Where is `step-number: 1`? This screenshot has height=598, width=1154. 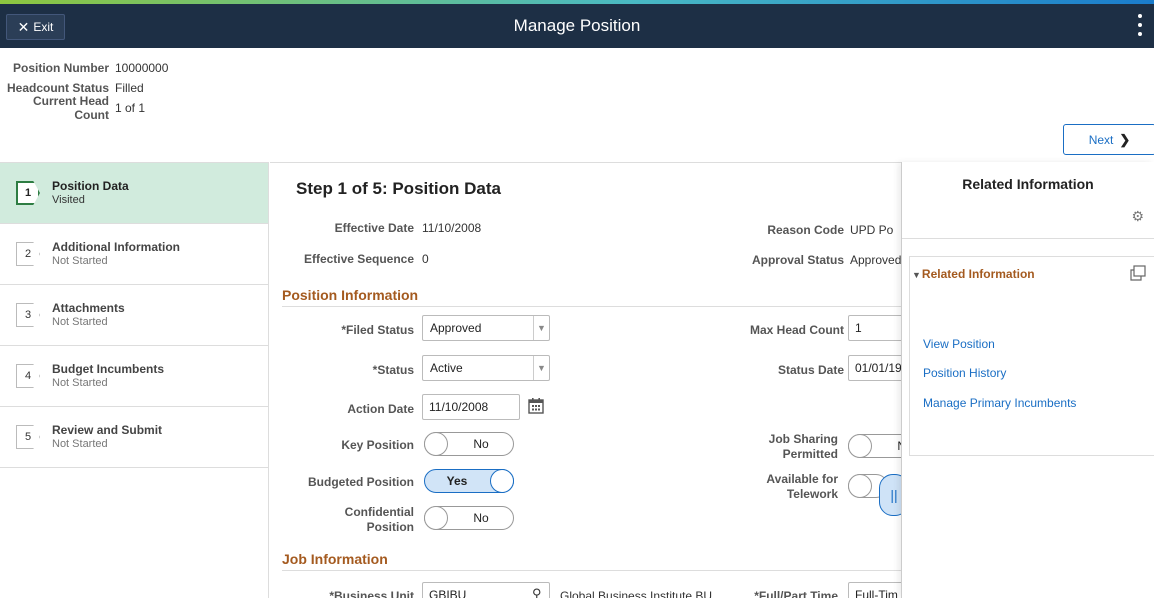 step-number: 1 is located at coordinates (28, 193).